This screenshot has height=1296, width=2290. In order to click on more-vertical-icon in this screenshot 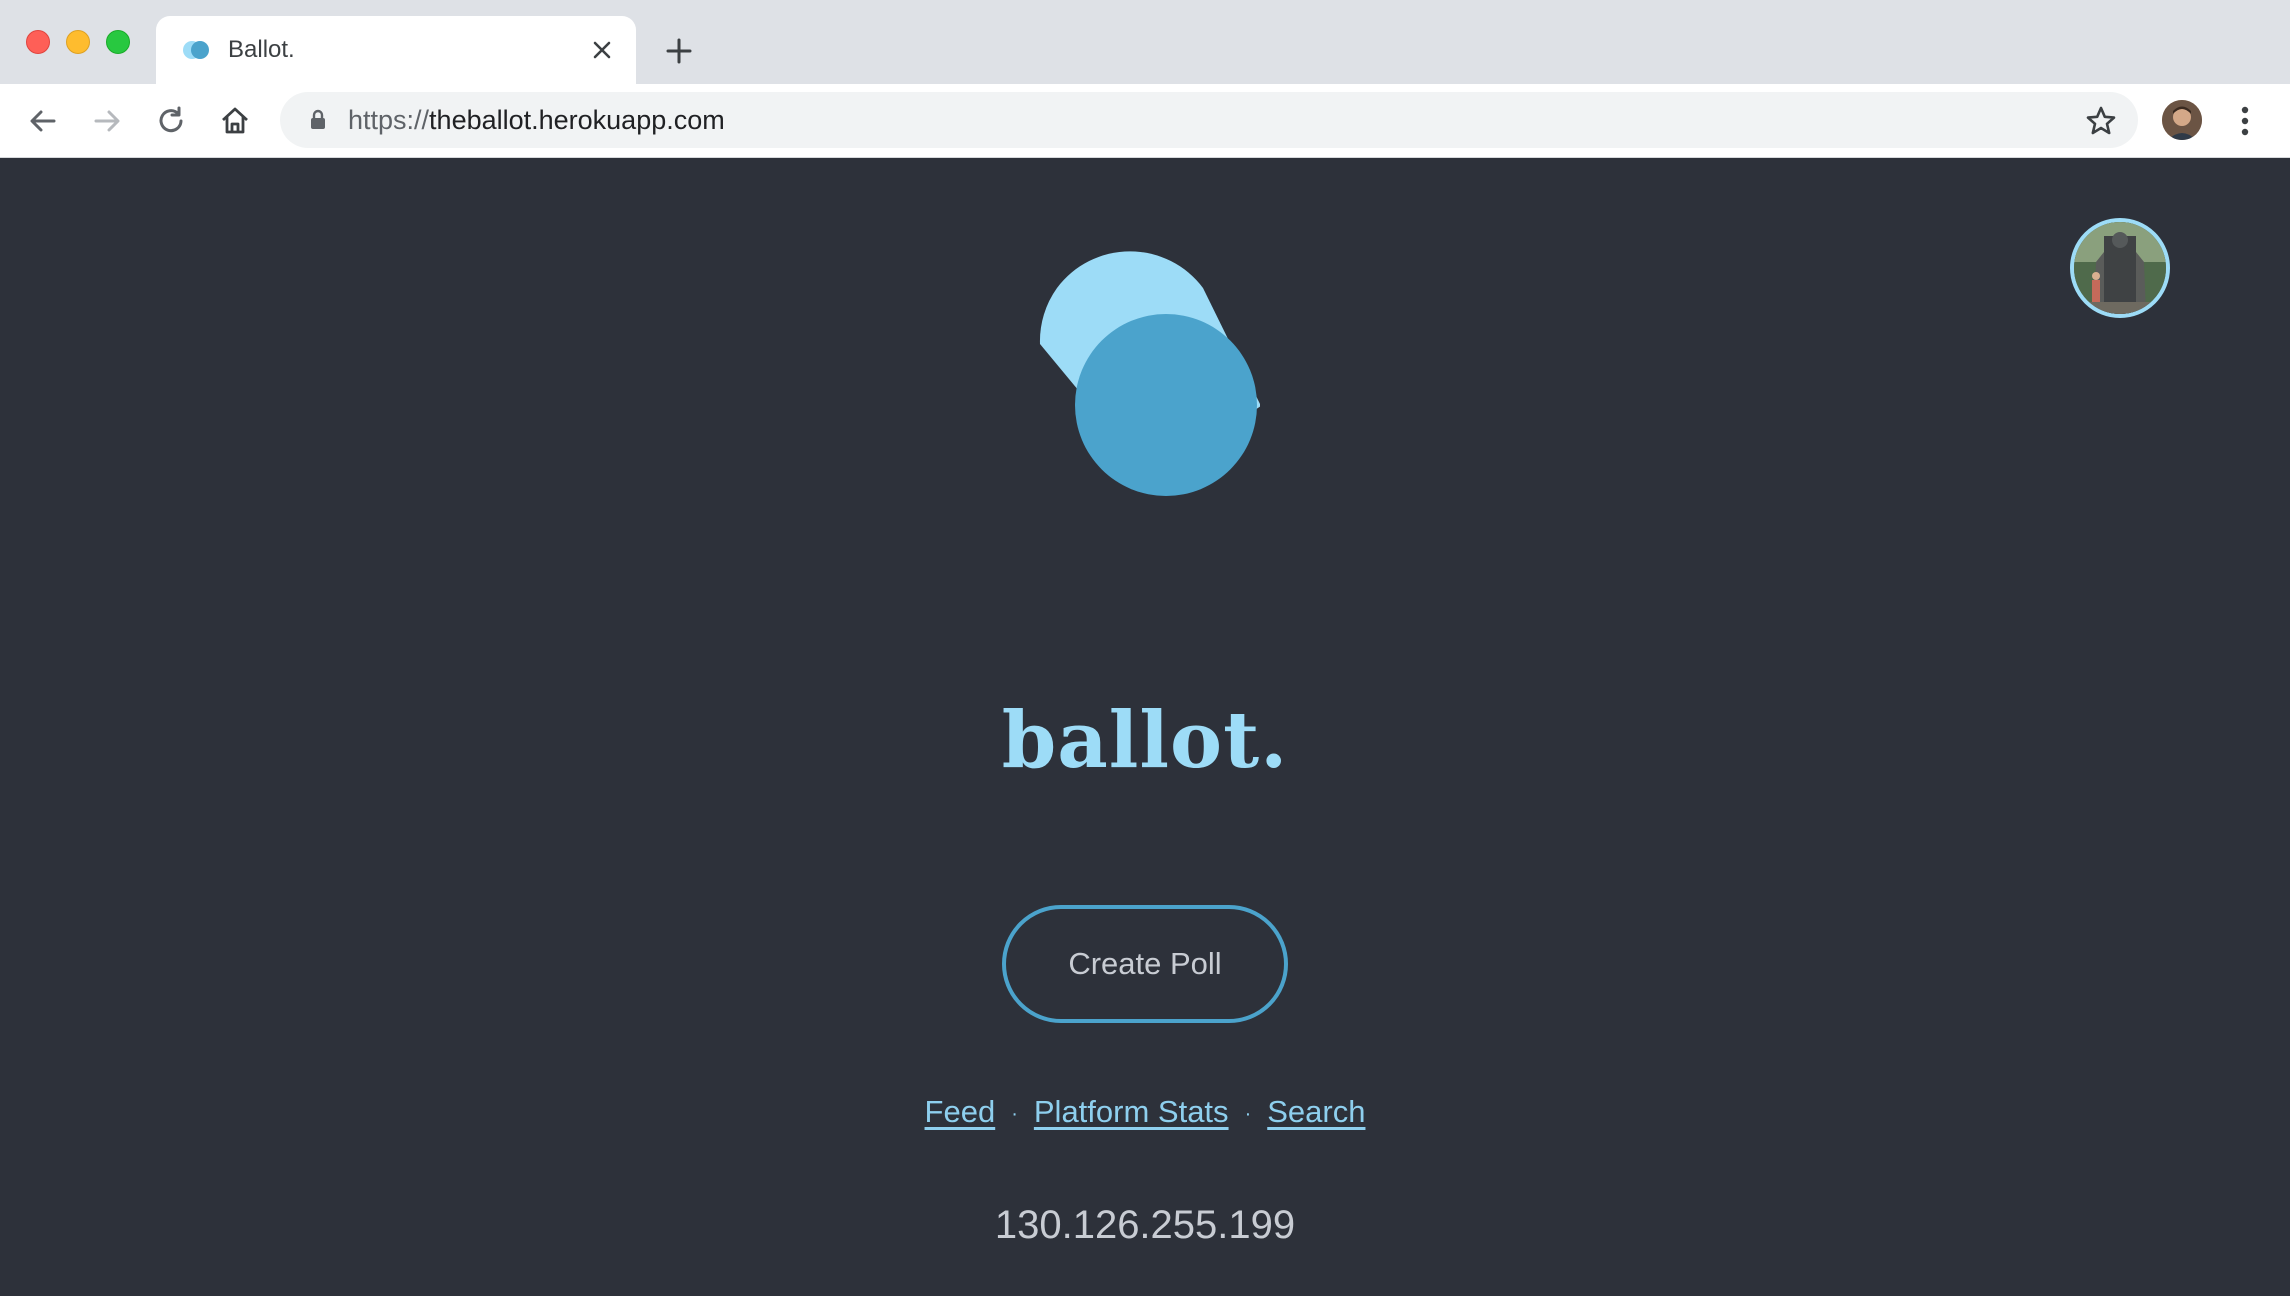, I will do `click(2245, 121)`.